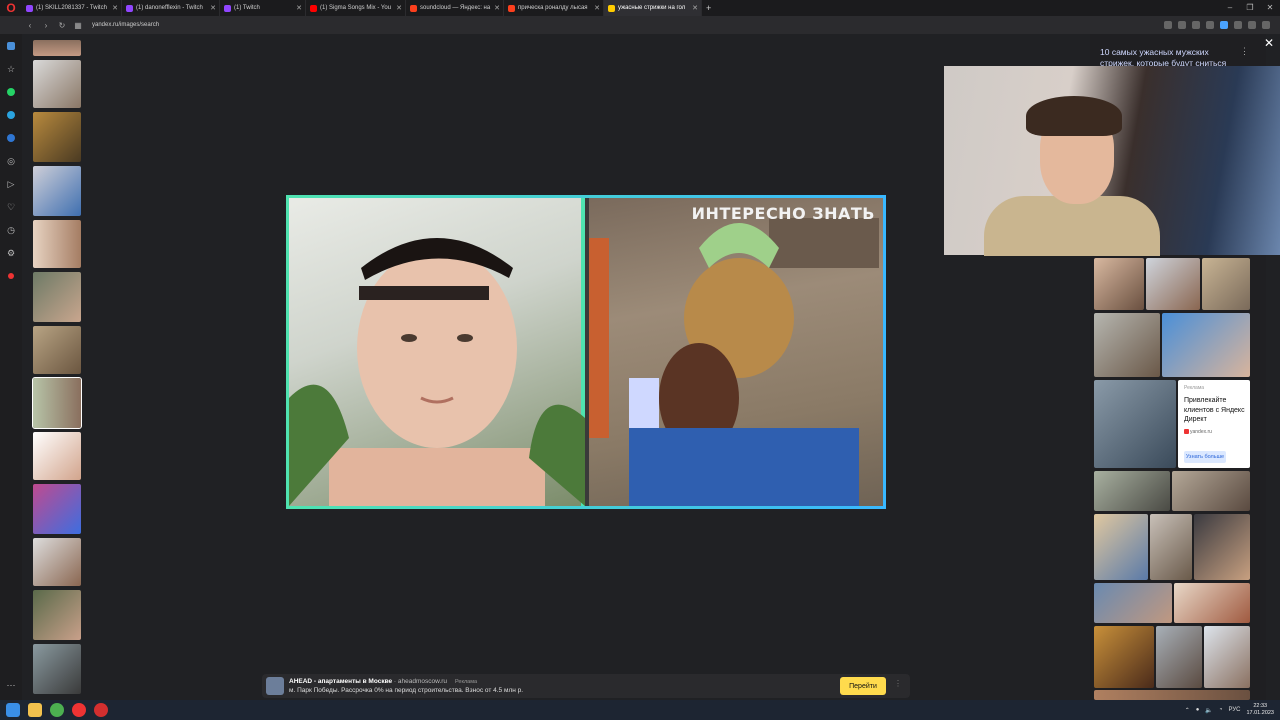  What do you see at coordinates (1266, 25) in the screenshot?
I see `menu-icon` at bounding box center [1266, 25].